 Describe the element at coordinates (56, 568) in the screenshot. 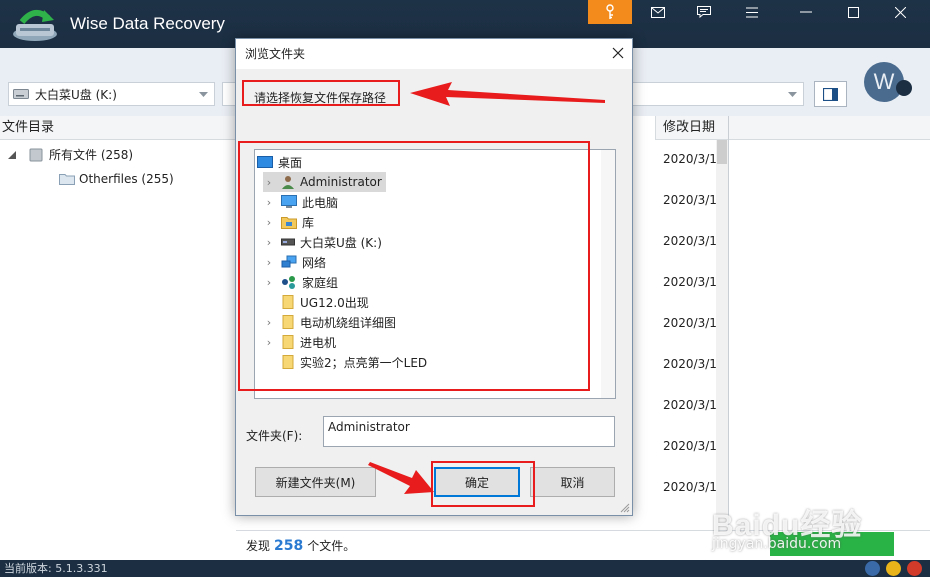

I see `version-label: 当前版本: 5.1.3.331` at that location.